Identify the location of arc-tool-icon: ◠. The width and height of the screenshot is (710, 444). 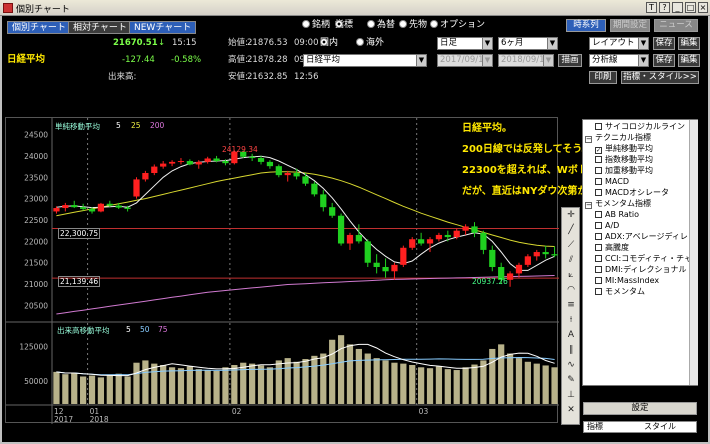
(571, 290).